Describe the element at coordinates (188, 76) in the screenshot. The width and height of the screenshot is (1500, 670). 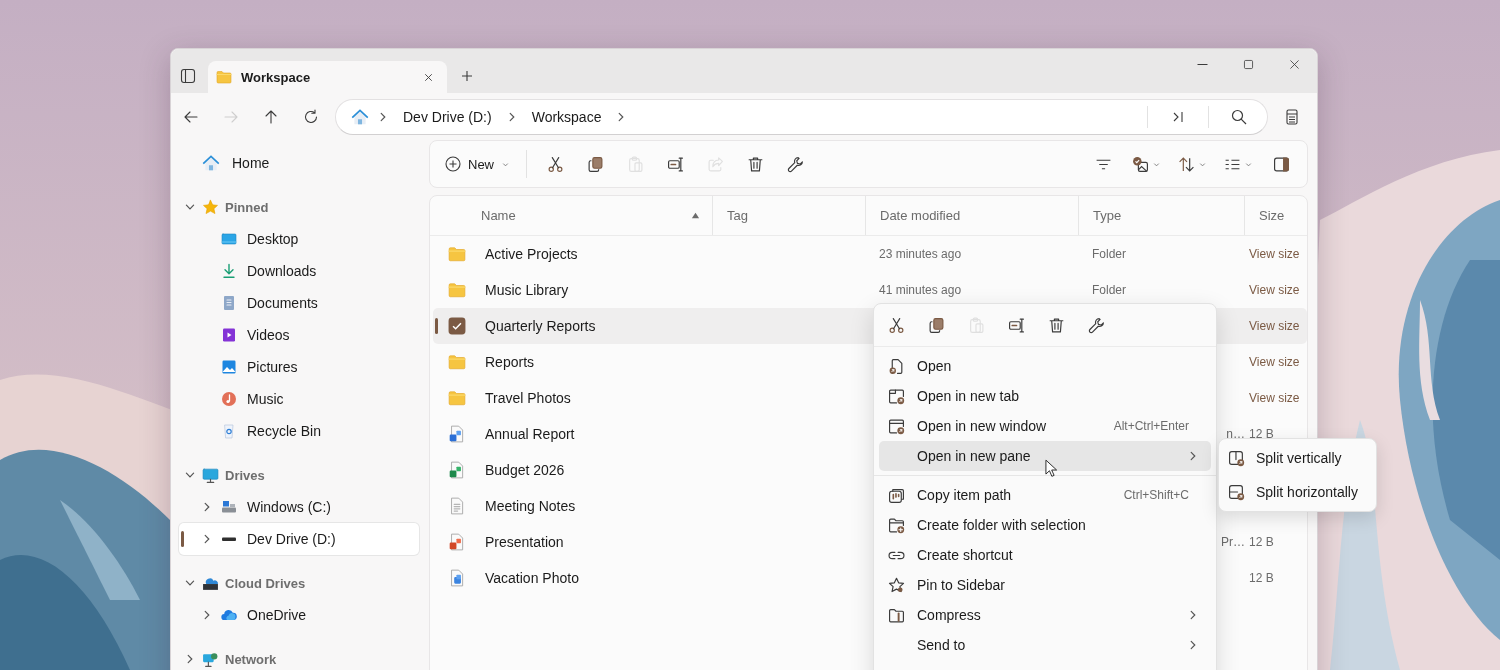
I see `panel-icon` at that location.